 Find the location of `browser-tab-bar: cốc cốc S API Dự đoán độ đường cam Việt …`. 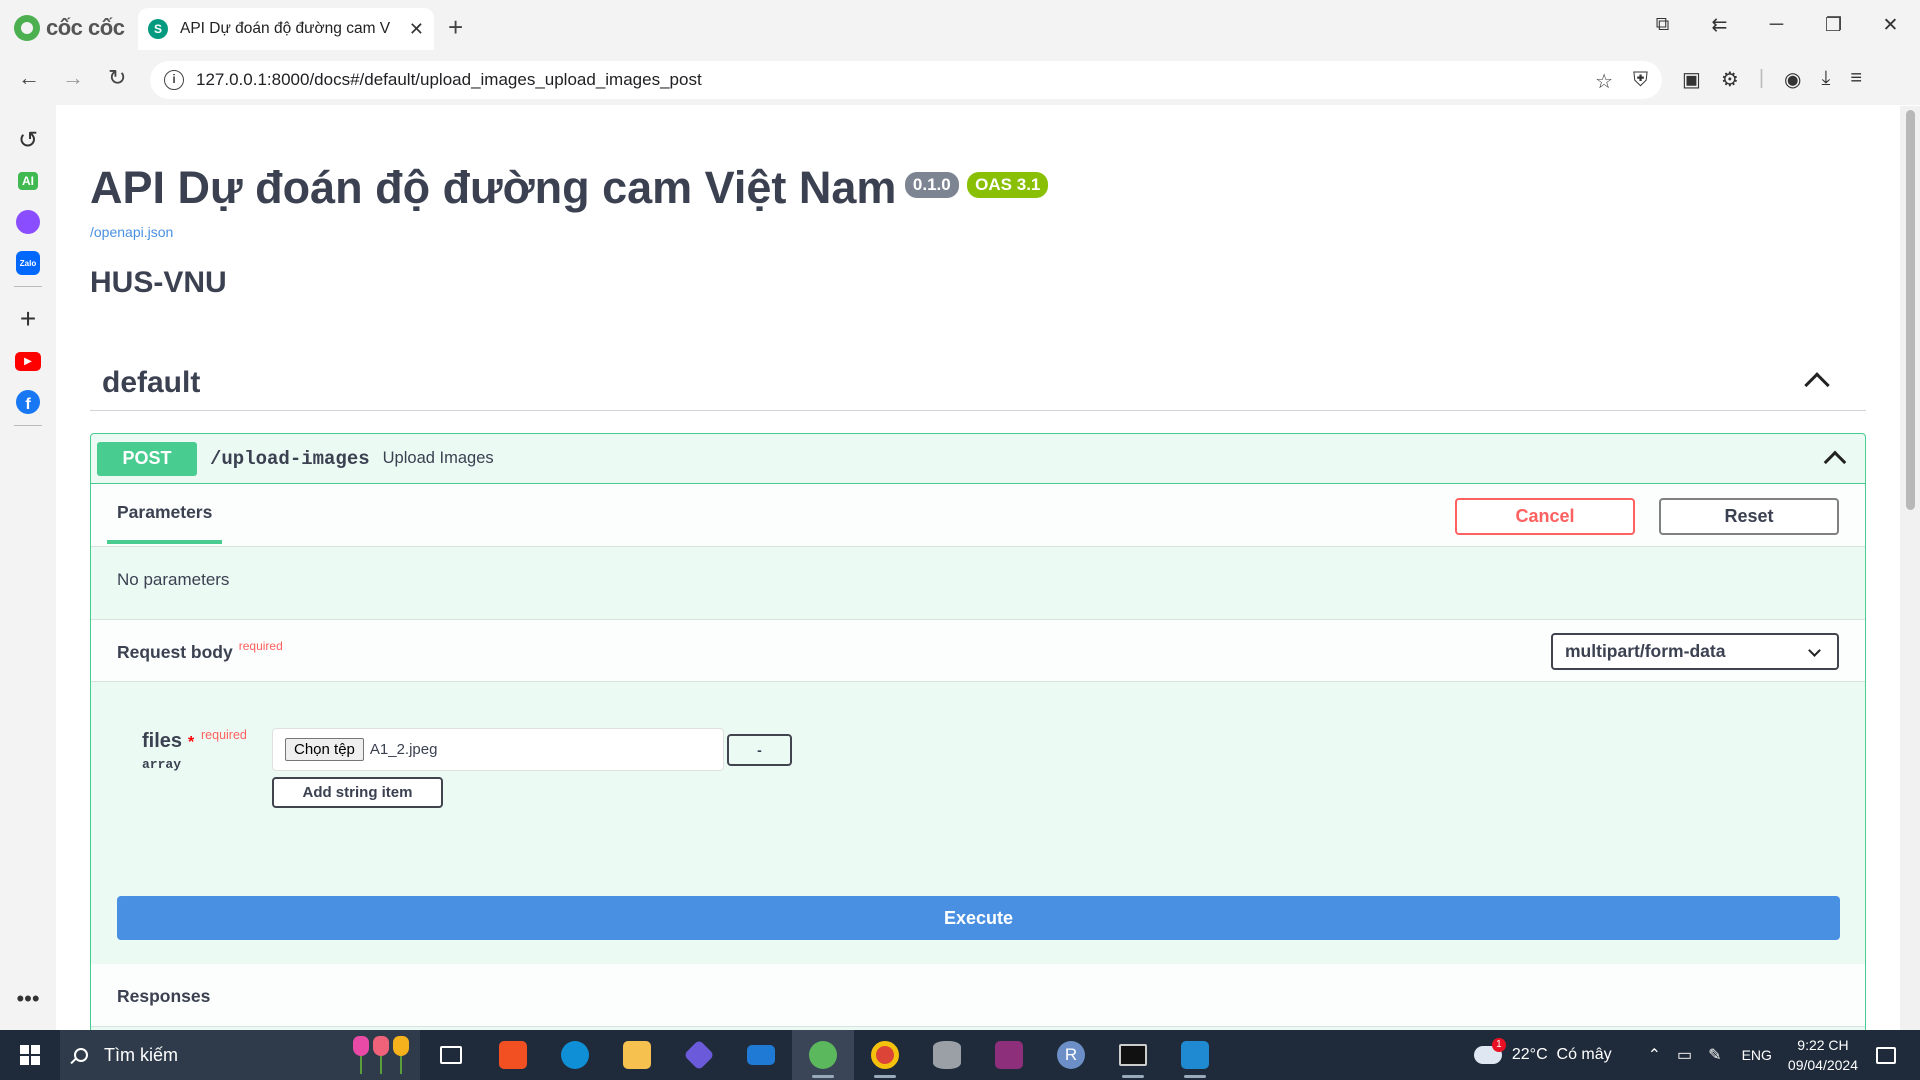

browser-tab-bar: cốc cốc S API Dự đoán độ đường cam Việt … is located at coordinates (960, 27).